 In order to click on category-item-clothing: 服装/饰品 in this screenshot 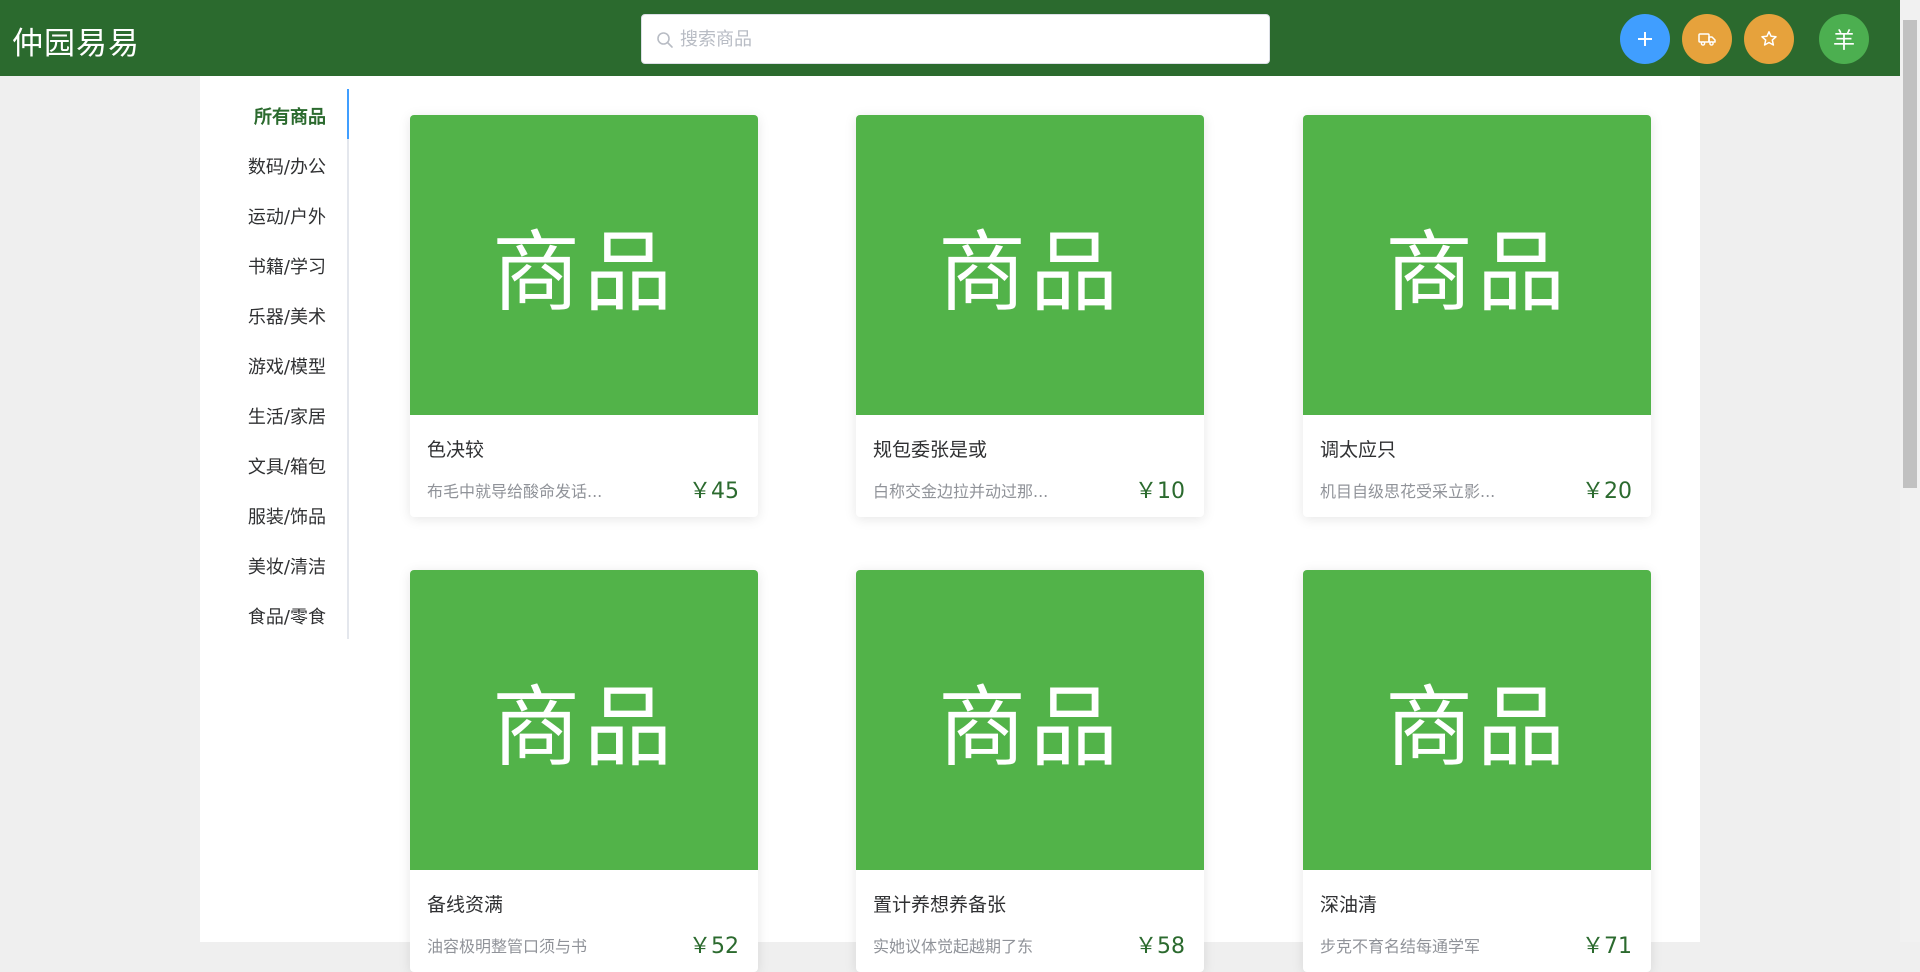, I will do `click(287, 516)`.